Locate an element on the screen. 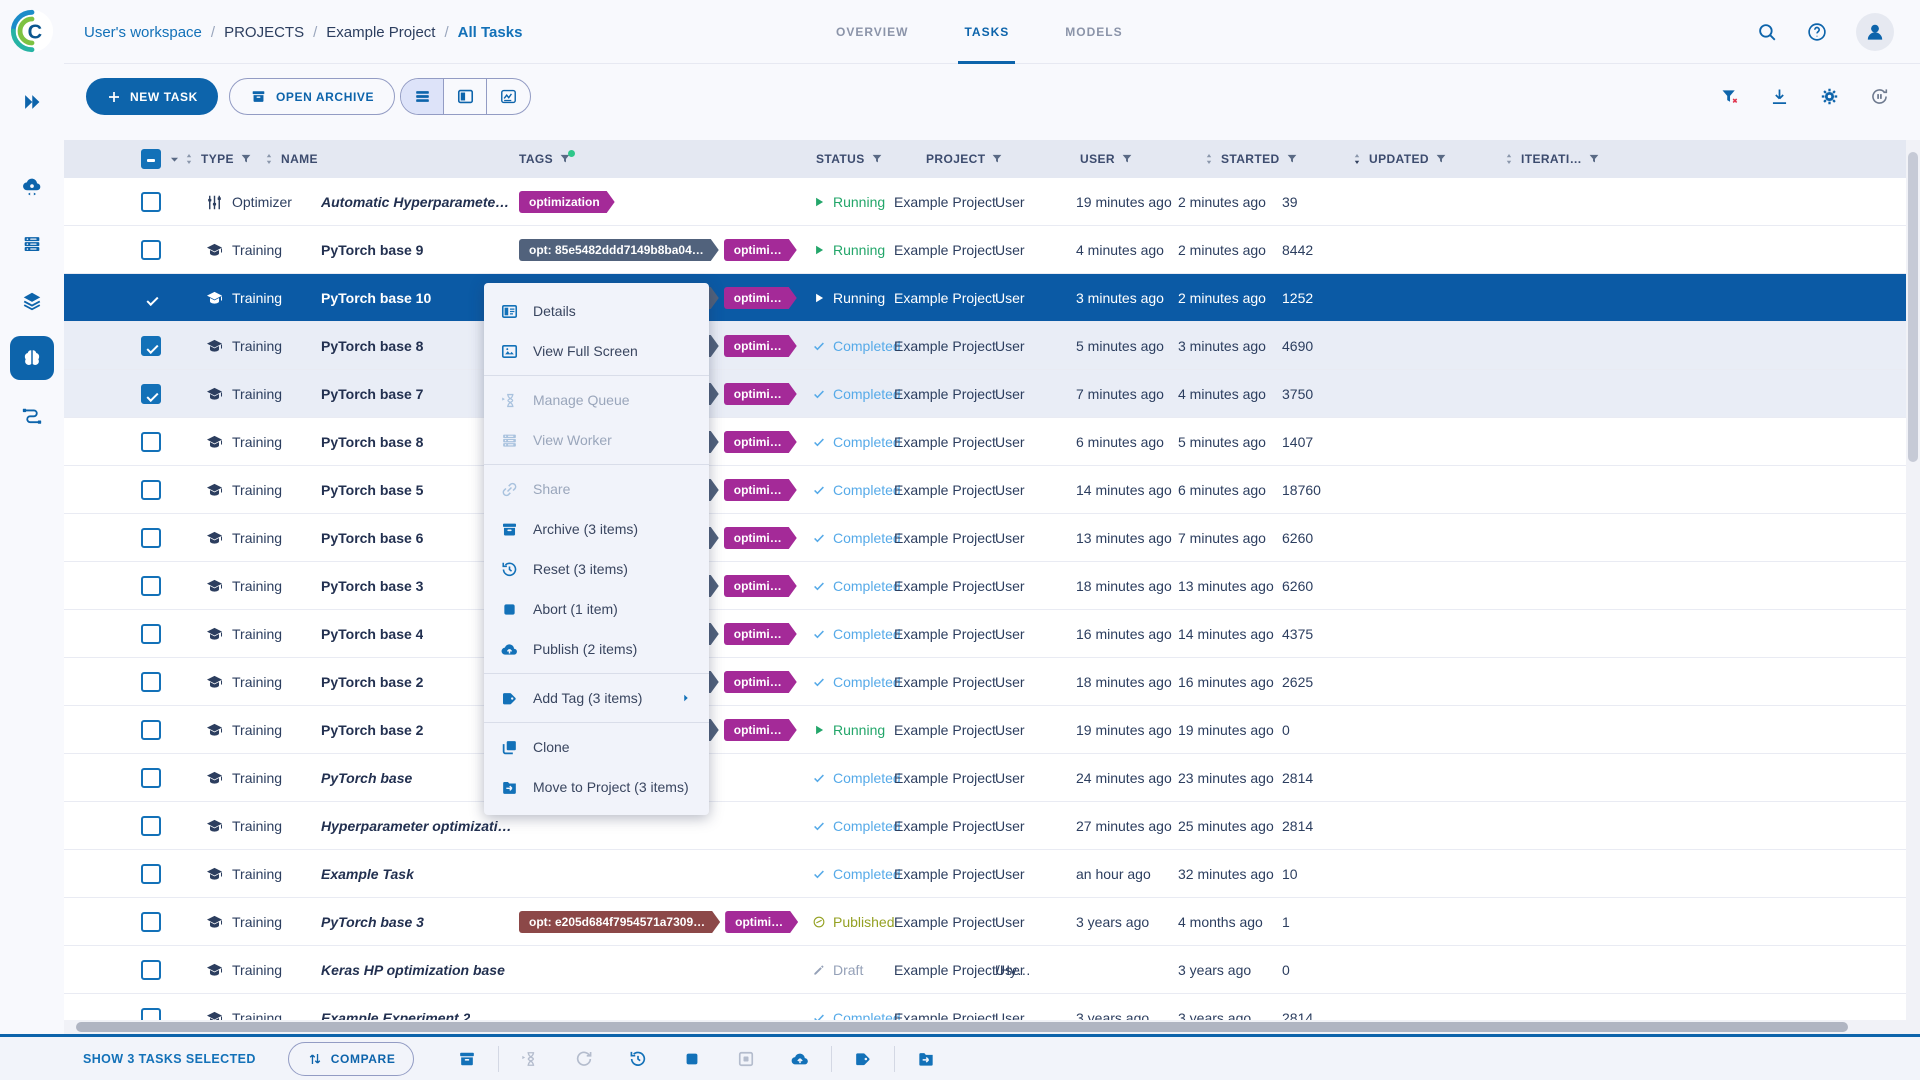 The height and width of the screenshot is (1080, 1920). cell-task-name: PyTorch base is located at coordinates (366, 778).